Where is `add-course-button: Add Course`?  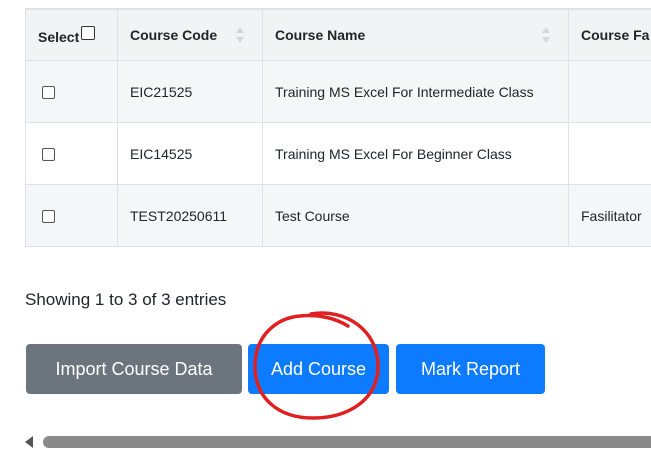 add-course-button: Add Course is located at coordinates (318, 369).